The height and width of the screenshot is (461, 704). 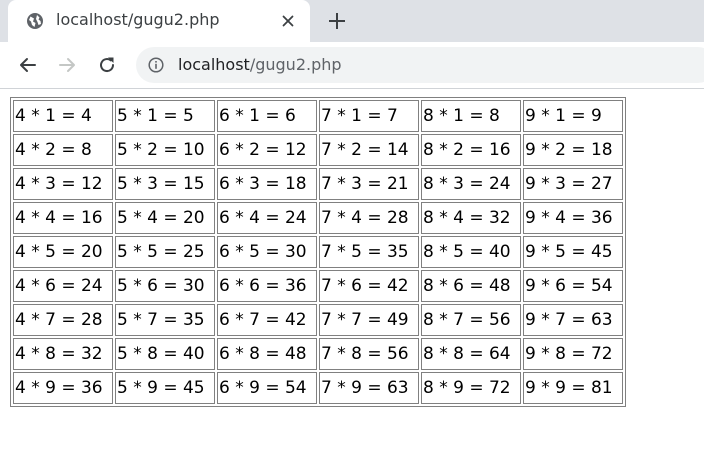 What do you see at coordinates (267, 286) in the screenshot?
I see `table-cell: 6 * 6 = 36` at bounding box center [267, 286].